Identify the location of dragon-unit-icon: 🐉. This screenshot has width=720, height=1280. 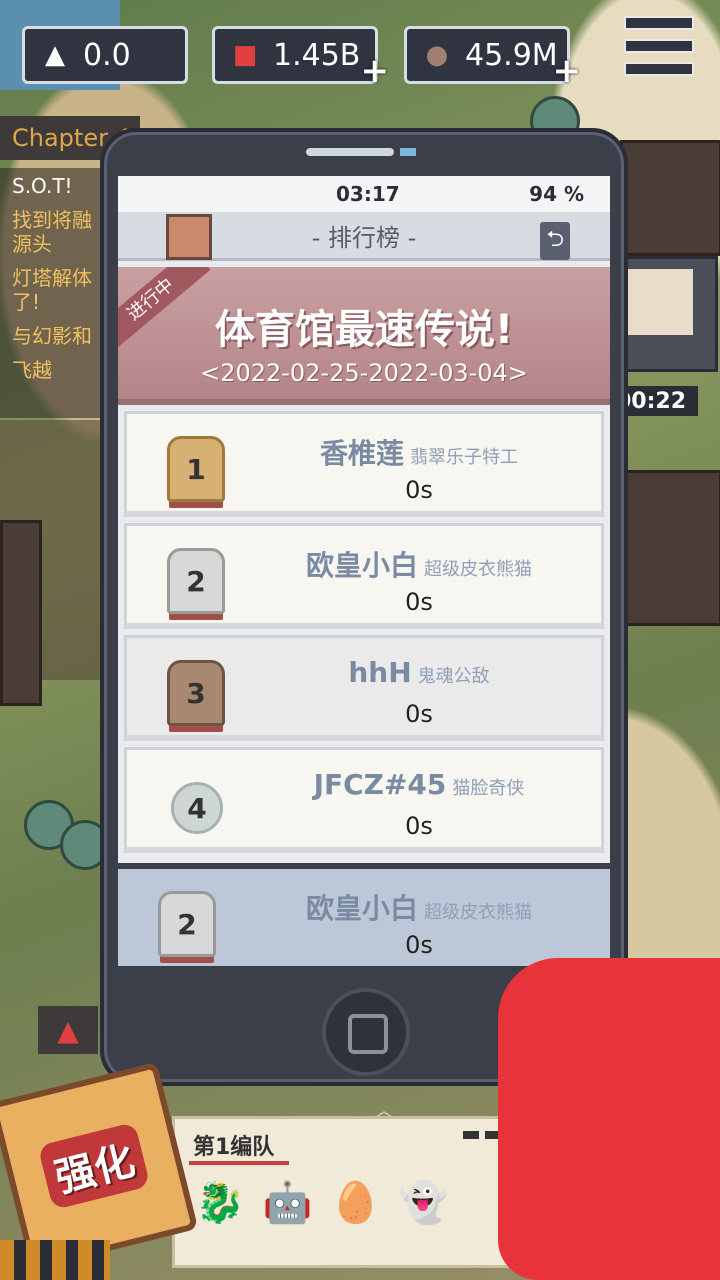
(220, 1202).